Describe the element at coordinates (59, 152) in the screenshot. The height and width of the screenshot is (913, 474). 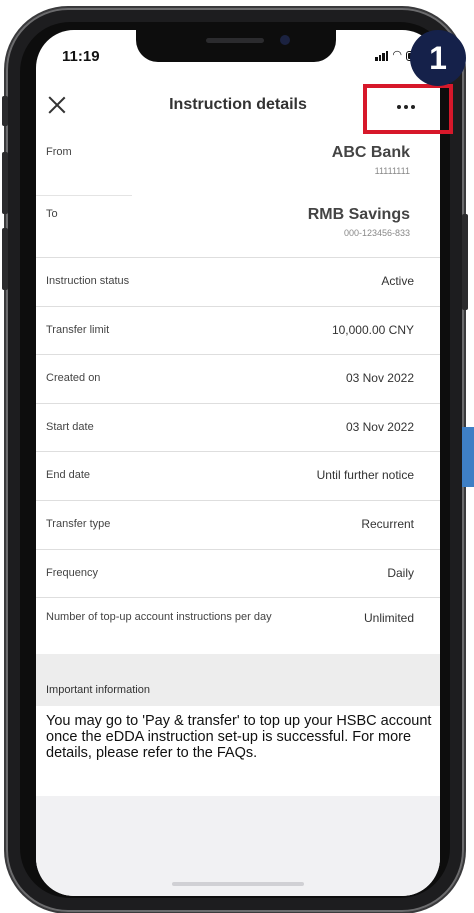
I see `from-label: From` at that location.